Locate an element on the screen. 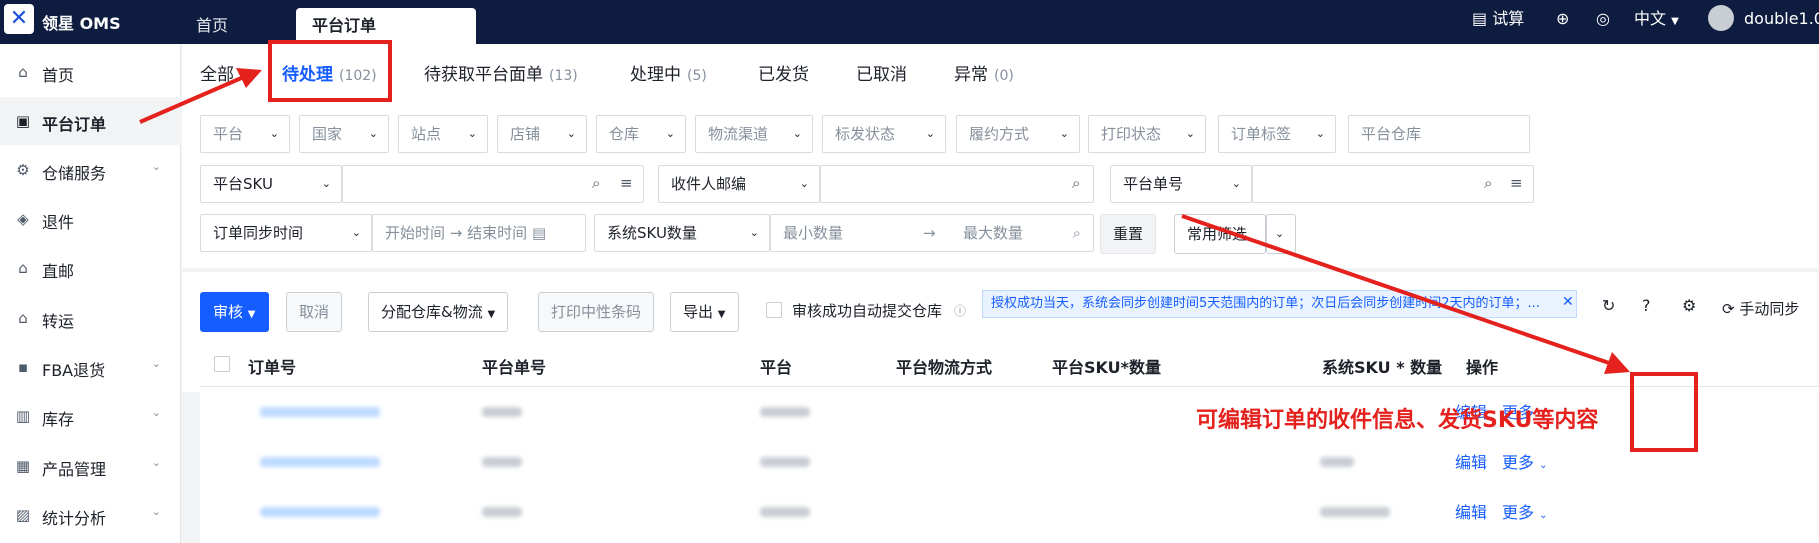 This screenshot has width=1819, height=543. qty-range-input: 最小数量 → 最大数量 ⌕ is located at coordinates (932, 233).